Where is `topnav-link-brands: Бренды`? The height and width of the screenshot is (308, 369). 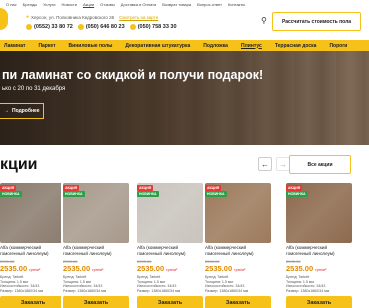 topnav-link-brands: Бренды is located at coordinates (30, 4).